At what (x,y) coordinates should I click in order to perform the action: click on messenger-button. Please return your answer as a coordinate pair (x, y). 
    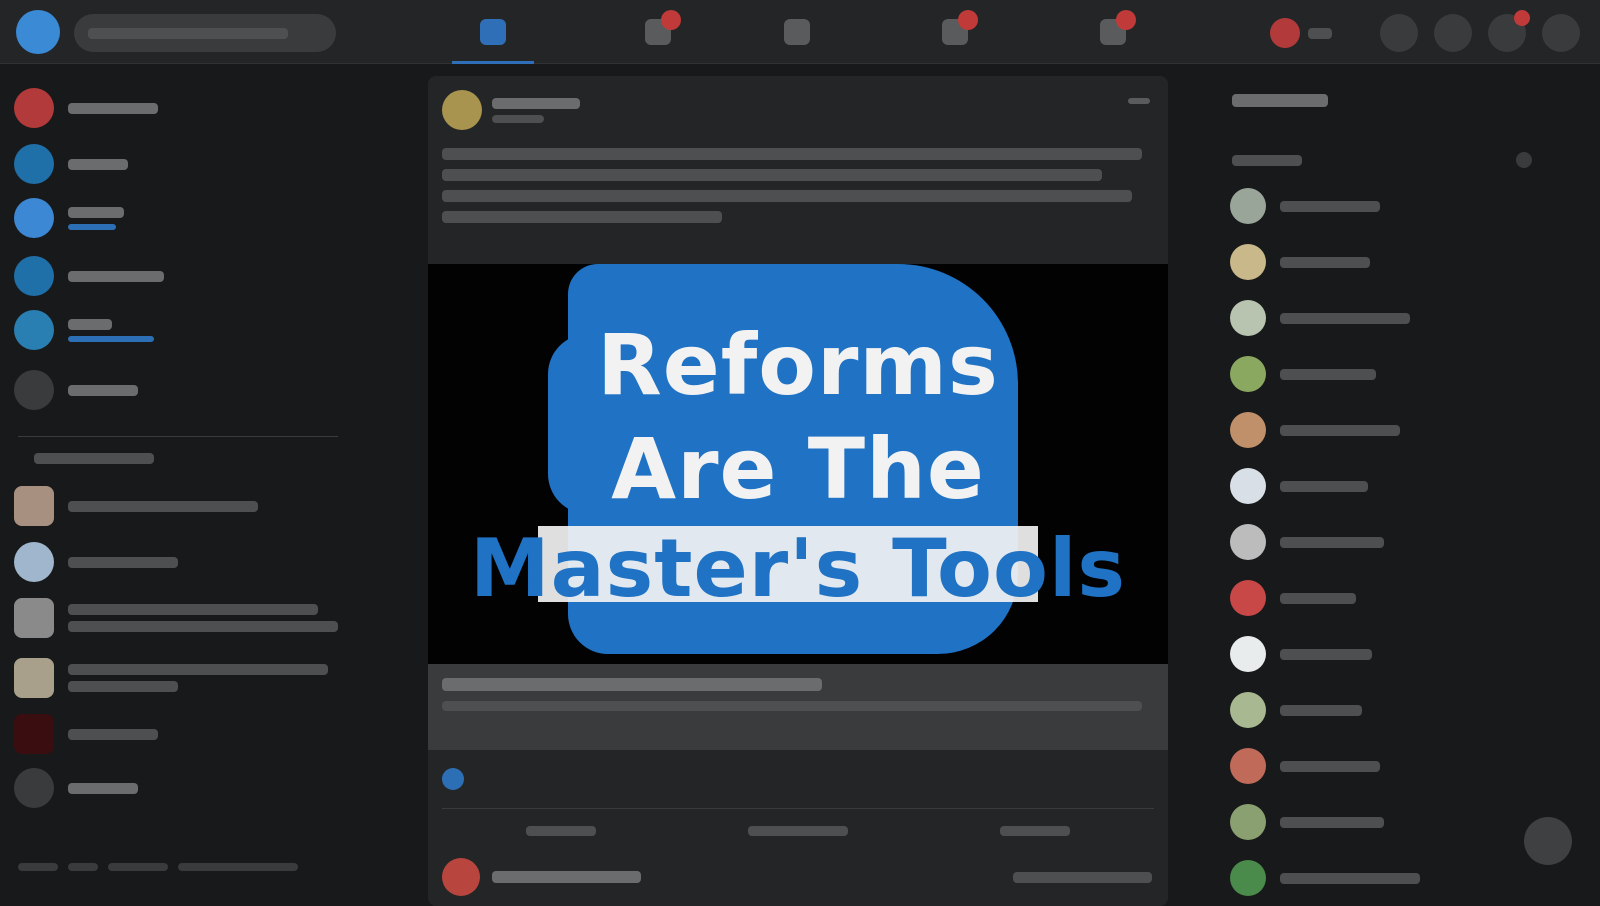
    Looking at the image, I should click on (1453, 33).